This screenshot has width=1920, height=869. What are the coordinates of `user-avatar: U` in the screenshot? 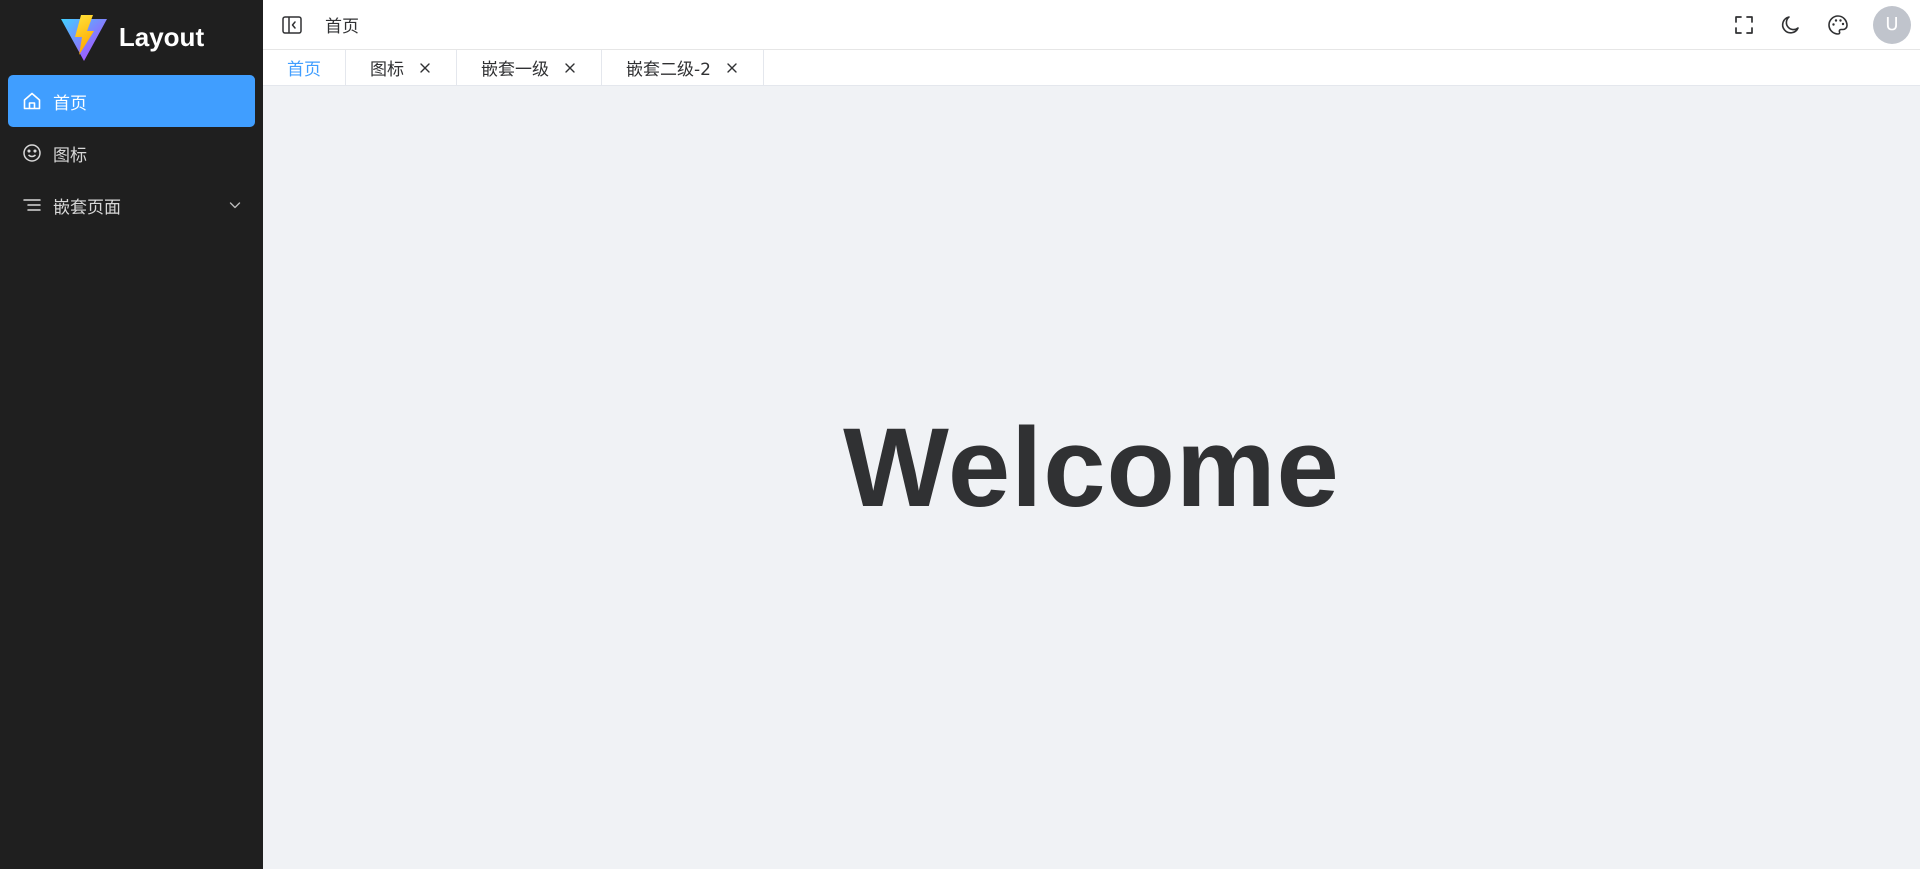 It's located at (1892, 24).